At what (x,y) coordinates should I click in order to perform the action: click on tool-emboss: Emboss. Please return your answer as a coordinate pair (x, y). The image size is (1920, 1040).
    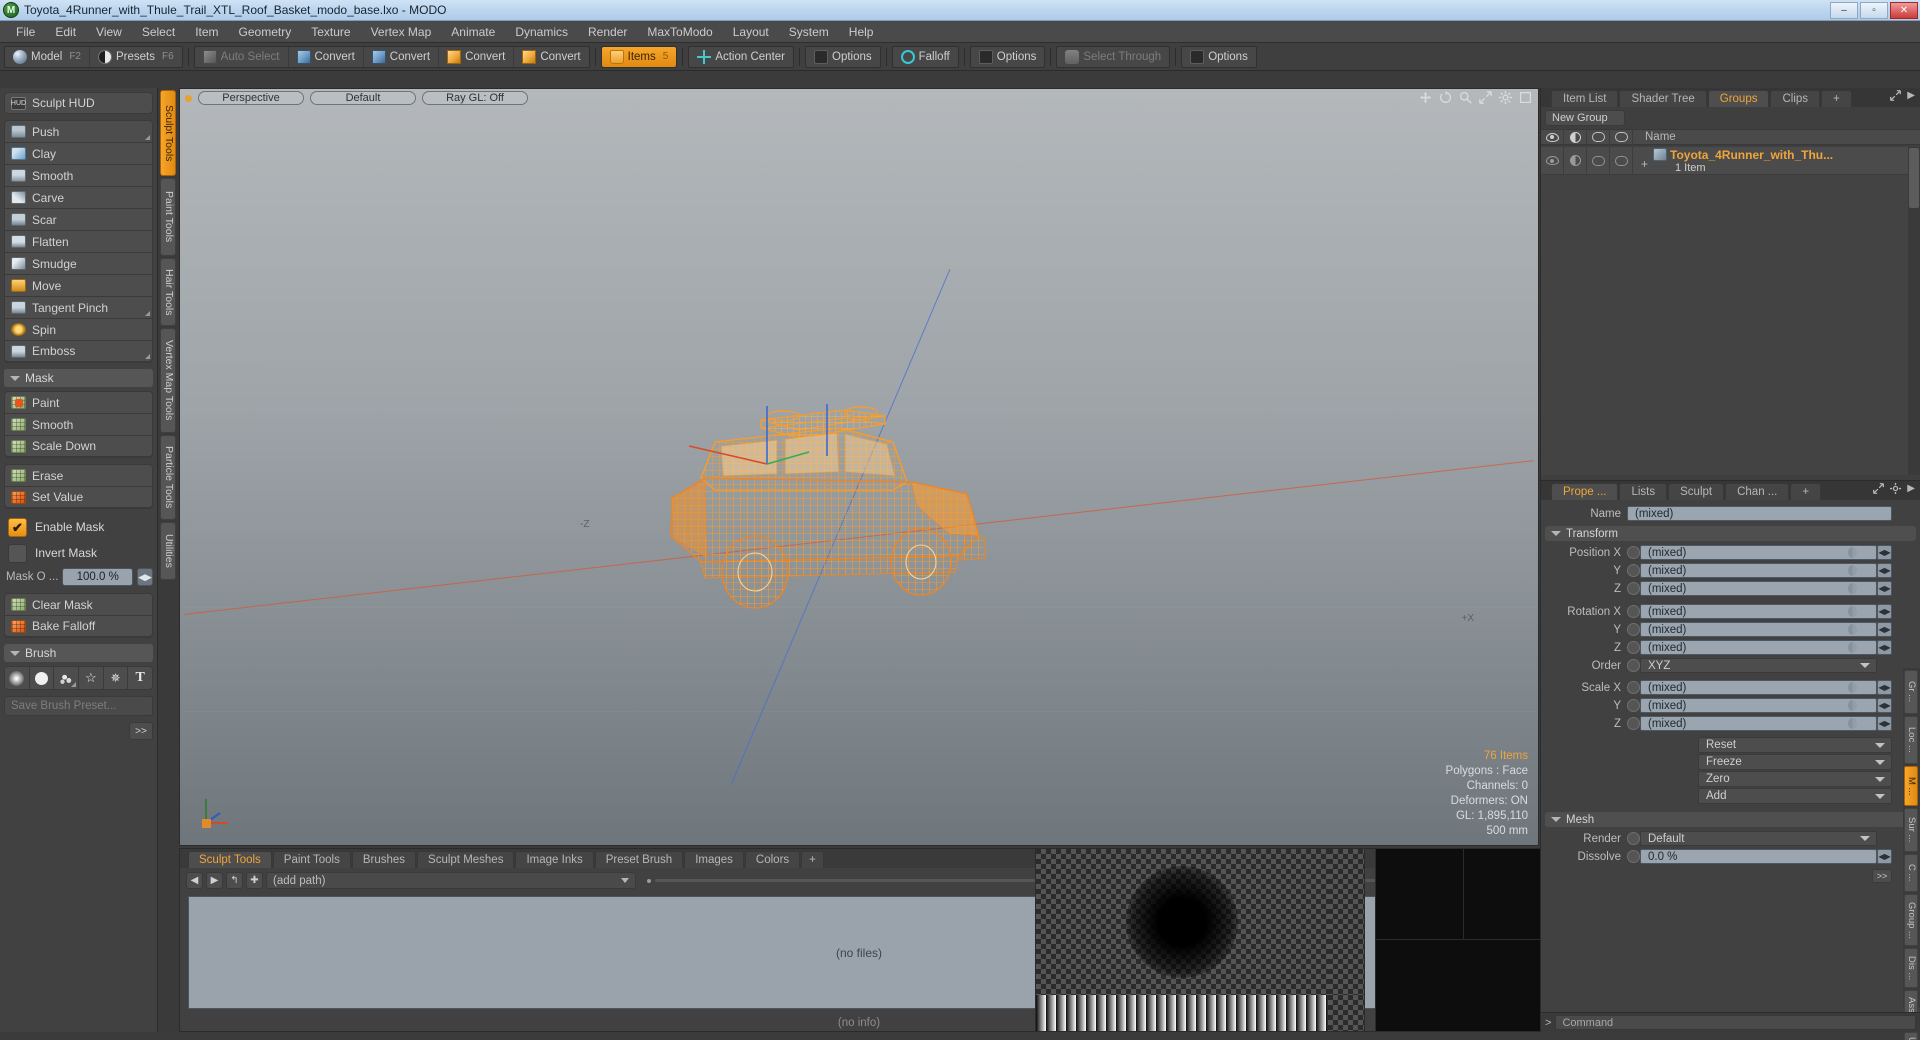
    Looking at the image, I should click on (78, 351).